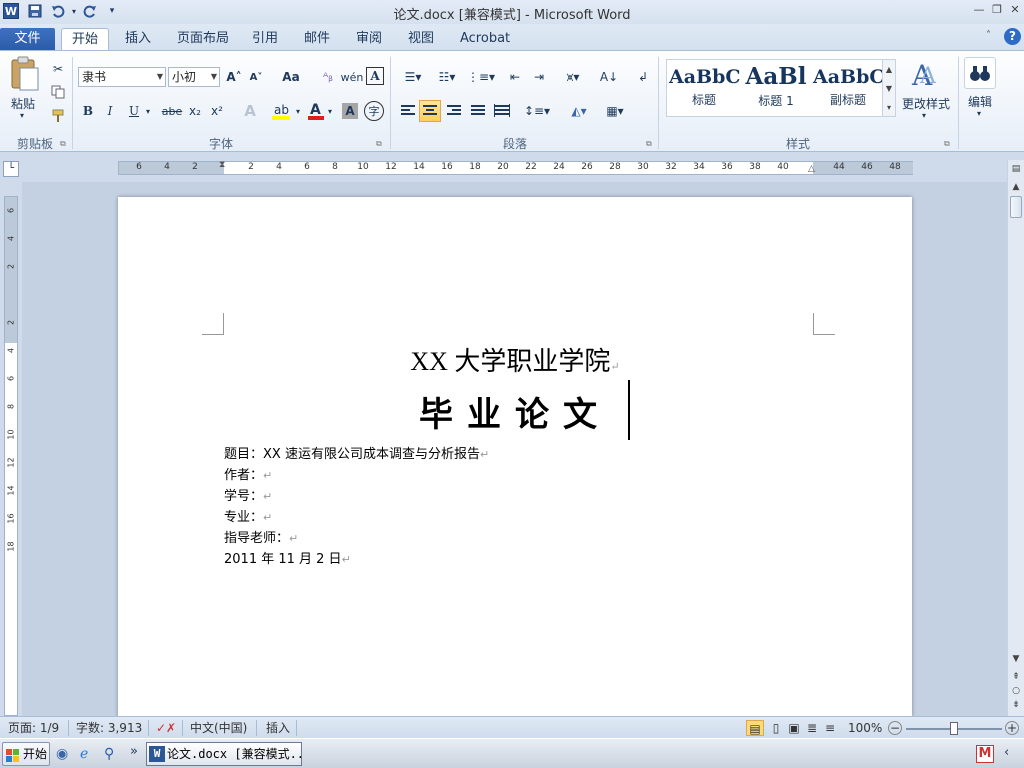 This screenshot has height=768, width=1024. What do you see at coordinates (830, 728) in the screenshot?
I see `draft-icon: ≡` at bounding box center [830, 728].